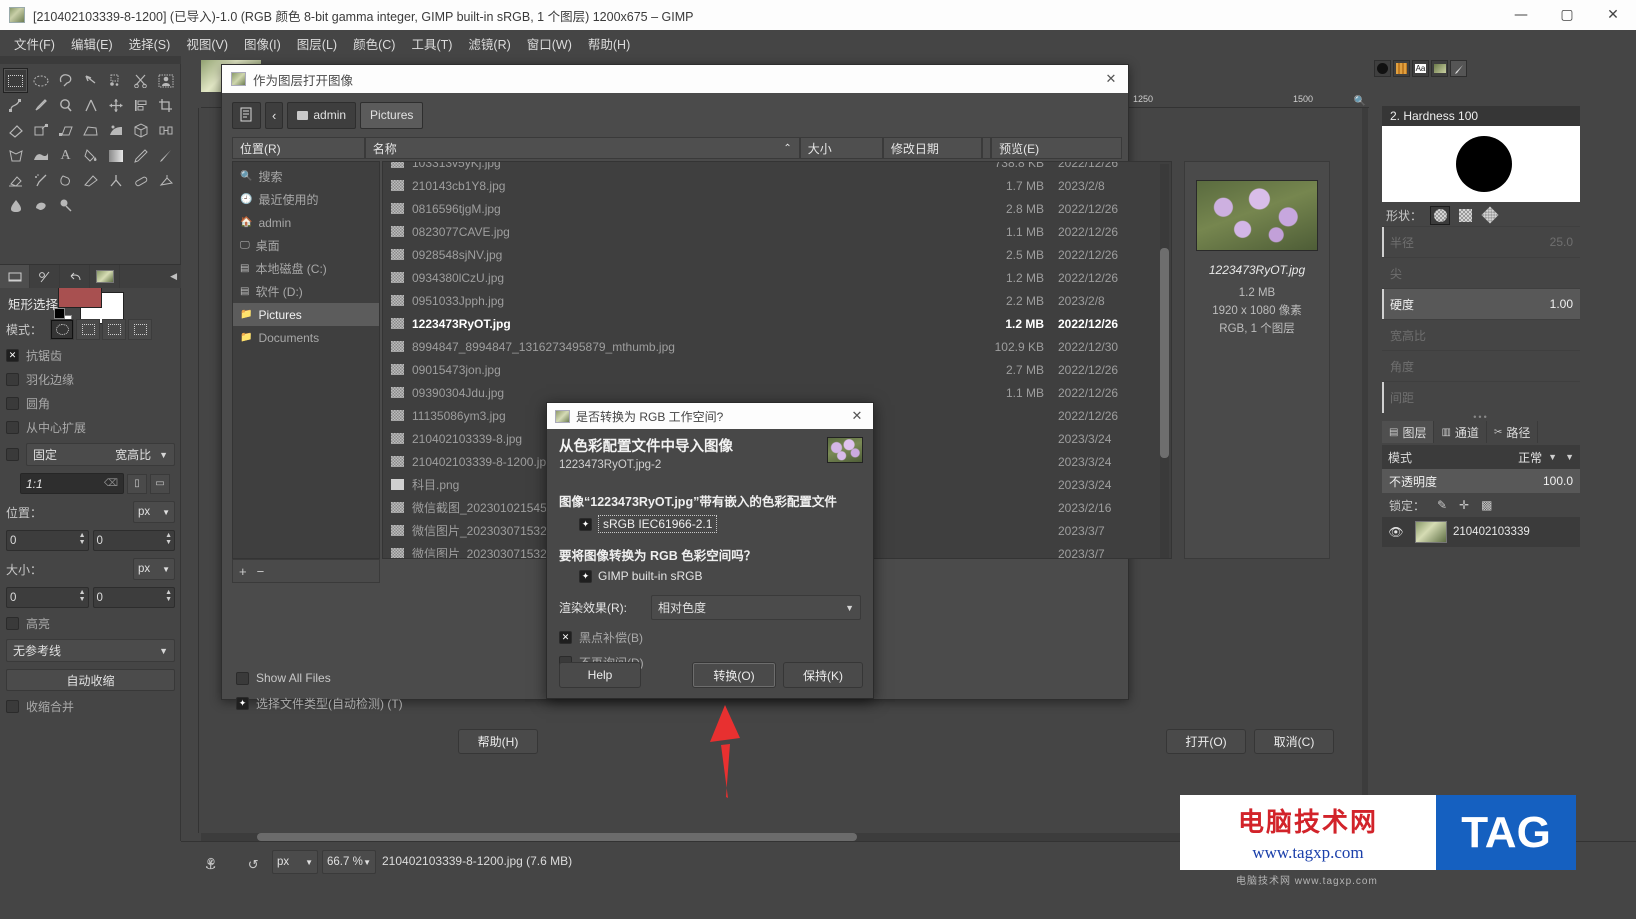 The image size is (1636, 919). Describe the element at coordinates (261, 571) in the screenshot. I see `remove-place-button: −` at that location.